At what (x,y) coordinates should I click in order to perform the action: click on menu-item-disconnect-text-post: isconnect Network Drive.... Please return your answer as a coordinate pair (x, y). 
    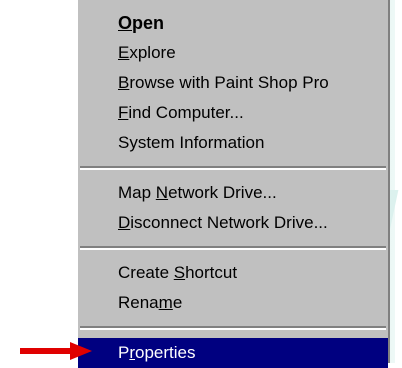
    Looking at the image, I should click on (229, 222).